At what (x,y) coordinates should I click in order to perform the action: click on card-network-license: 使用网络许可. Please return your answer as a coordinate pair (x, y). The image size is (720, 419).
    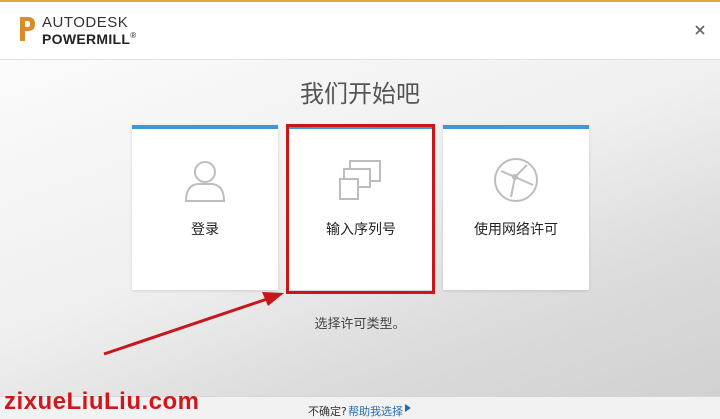
    Looking at the image, I should click on (516, 207).